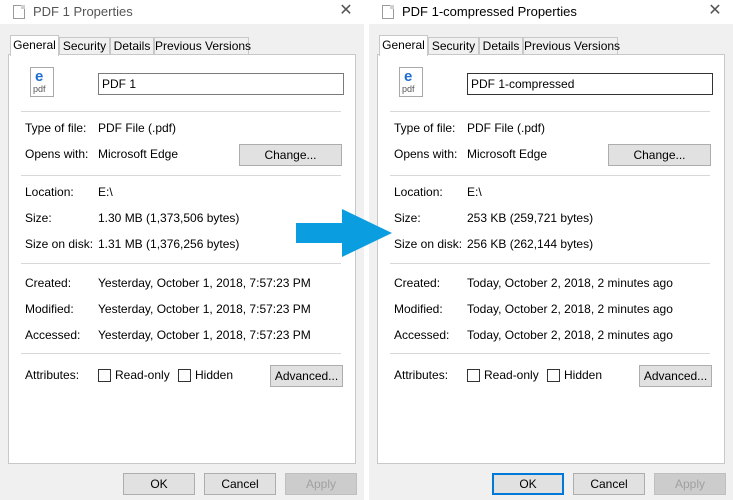 The width and height of the screenshot is (733, 500). Describe the element at coordinates (204, 335) in the screenshot. I see `accessed-value: Yesterday, October 1, 2018, 7:57:23 PM` at that location.